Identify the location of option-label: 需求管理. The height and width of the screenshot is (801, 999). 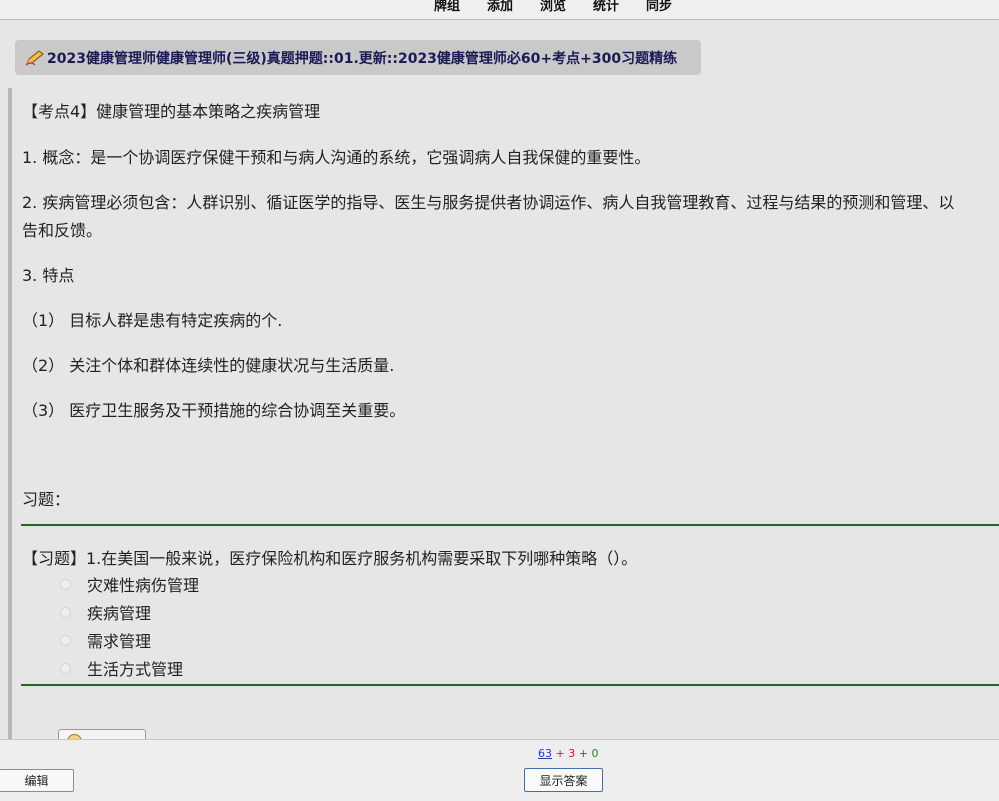
(119, 641).